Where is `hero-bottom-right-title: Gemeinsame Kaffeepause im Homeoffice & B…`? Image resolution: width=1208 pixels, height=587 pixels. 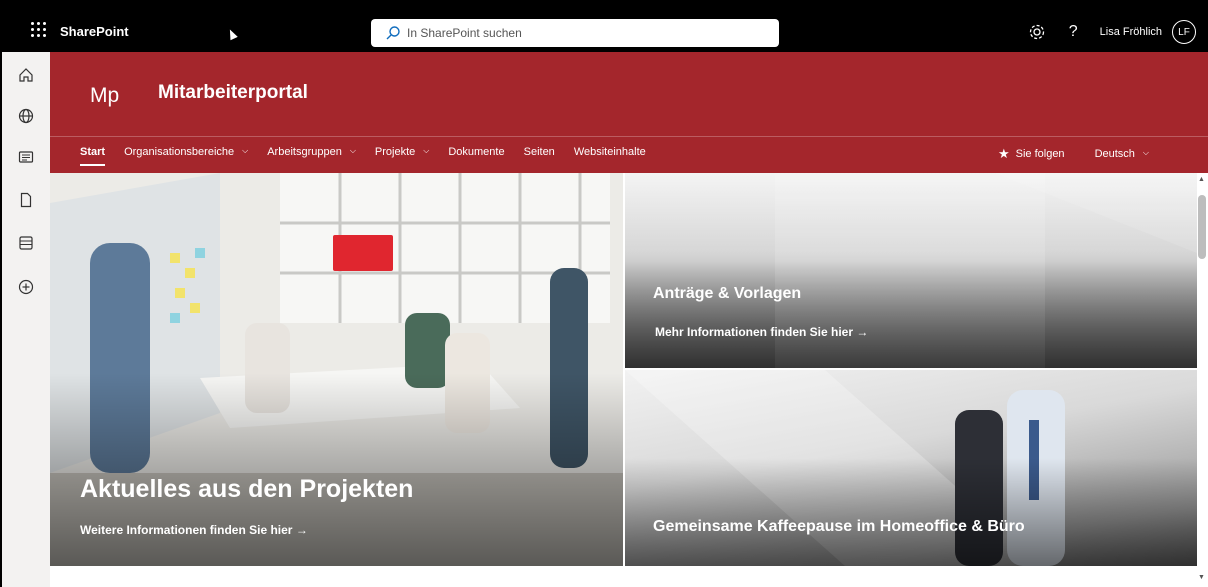
hero-bottom-right-title: Gemeinsame Kaffeepause im Homeoffice & B… is located at coordinates (839, 526).